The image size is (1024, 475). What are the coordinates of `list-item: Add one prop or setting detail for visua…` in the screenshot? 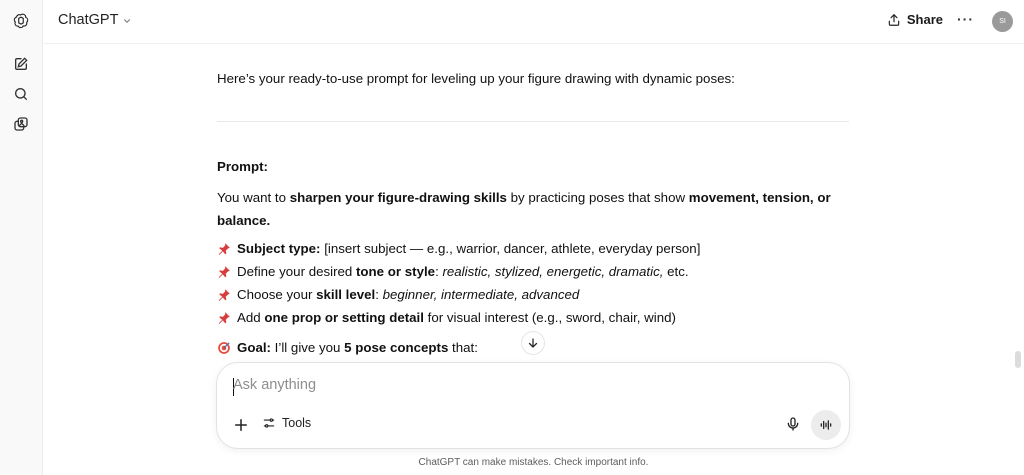 It's located at (446, 318).